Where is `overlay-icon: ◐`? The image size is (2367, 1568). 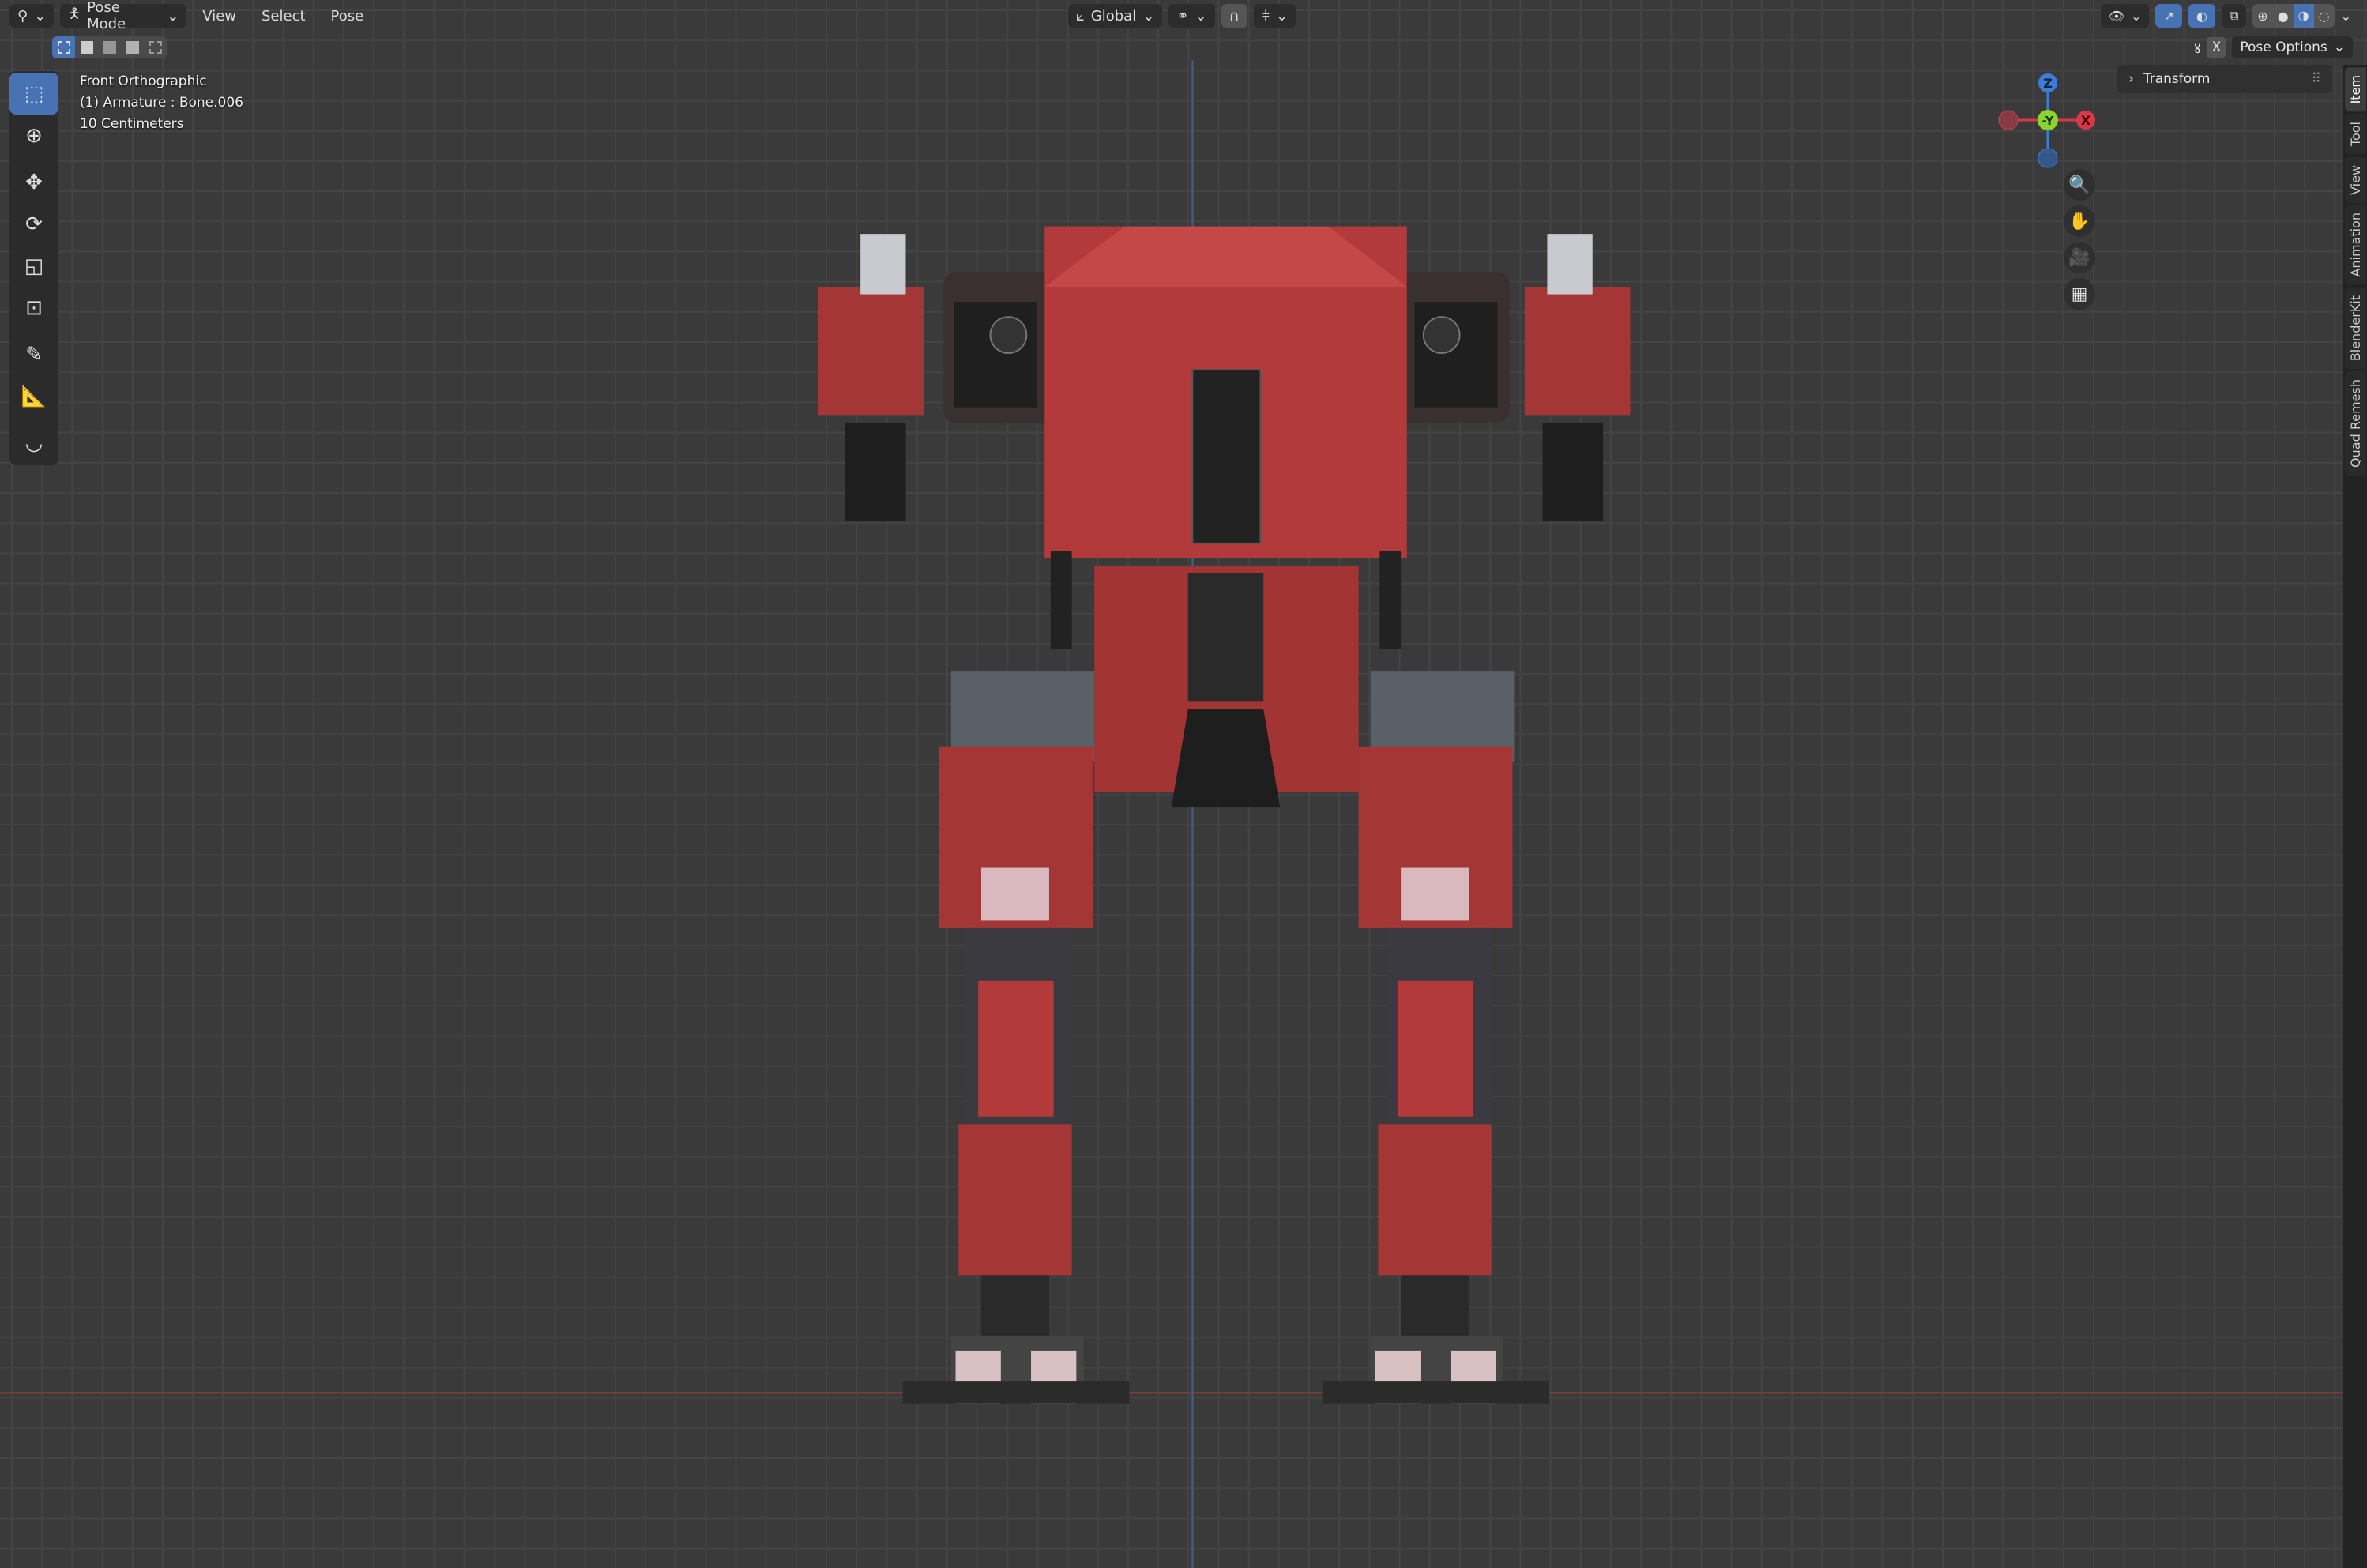 overlay-icon: ◐ is located at coordinates (2201, 16).